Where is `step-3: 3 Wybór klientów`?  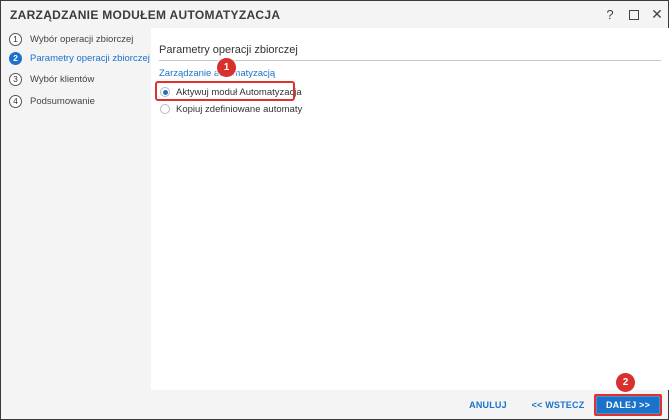
step-3: 3 Wybór klientów is located at coordinates (51, 79).